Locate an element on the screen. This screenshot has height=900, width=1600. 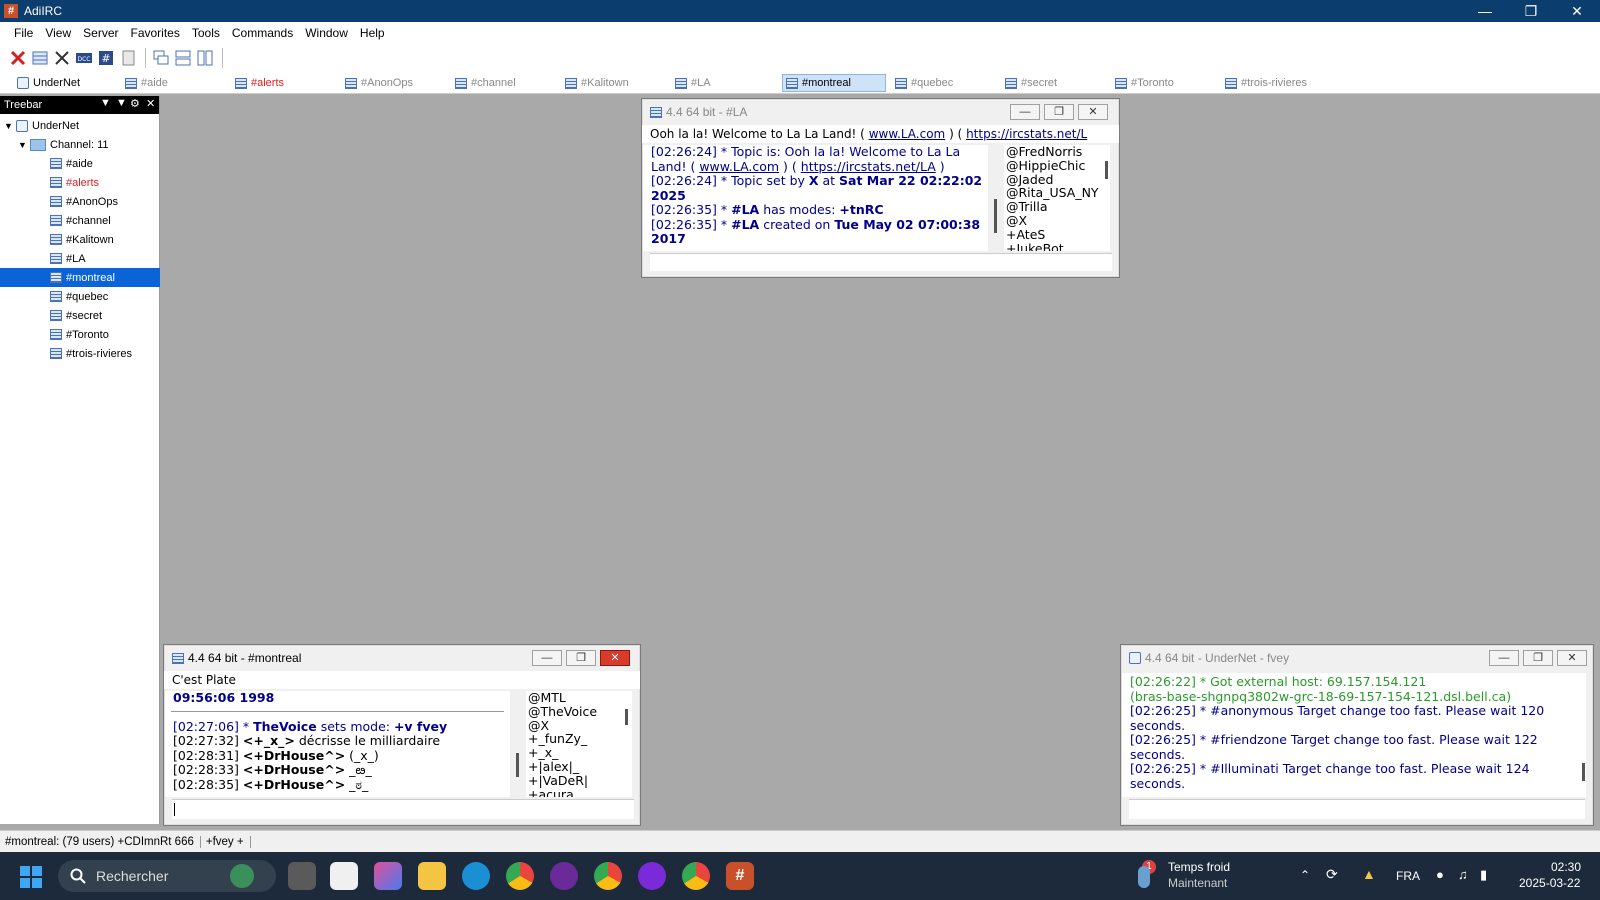
nick-item: @X is located at coordinates (1058, 221).